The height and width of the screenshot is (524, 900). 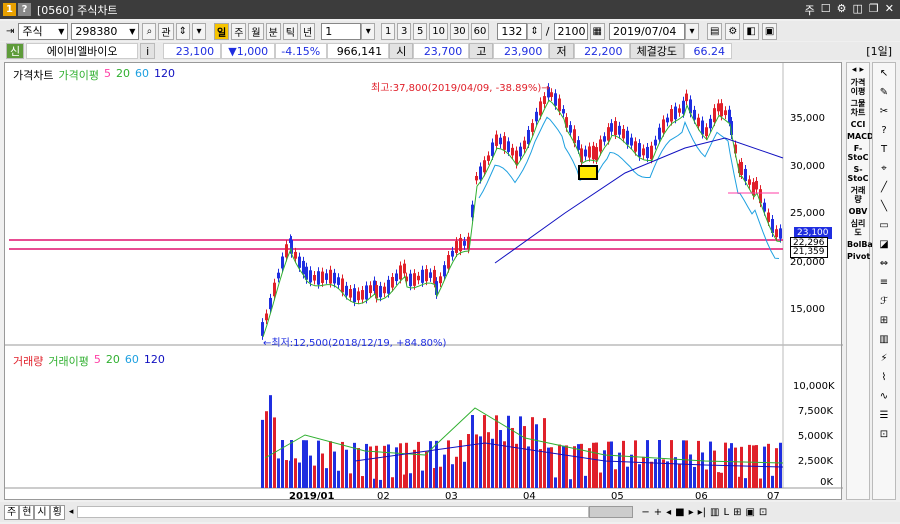 I want to click on minute-1-button: 1, so click(x=388, y=31).